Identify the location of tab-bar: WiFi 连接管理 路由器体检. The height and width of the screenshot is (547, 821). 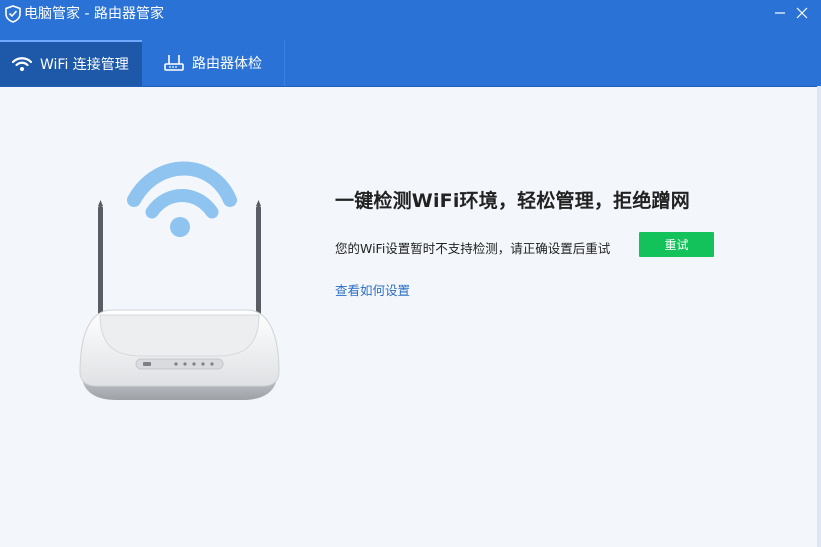
(410, 63).